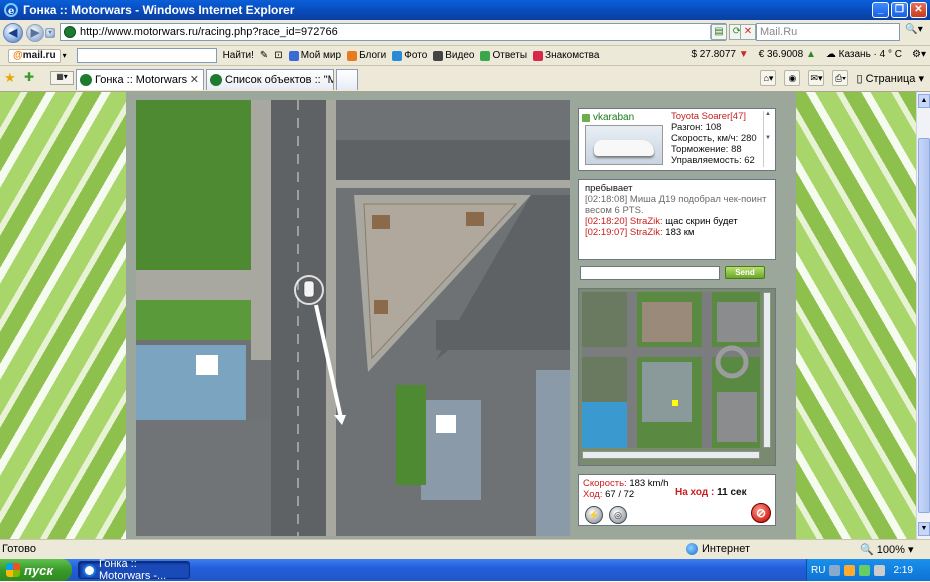 Image resolution: width=930 pixels, height=582 pixels. I want to click on mailbar-item-moymir: Мой мир, so click(314, 55).